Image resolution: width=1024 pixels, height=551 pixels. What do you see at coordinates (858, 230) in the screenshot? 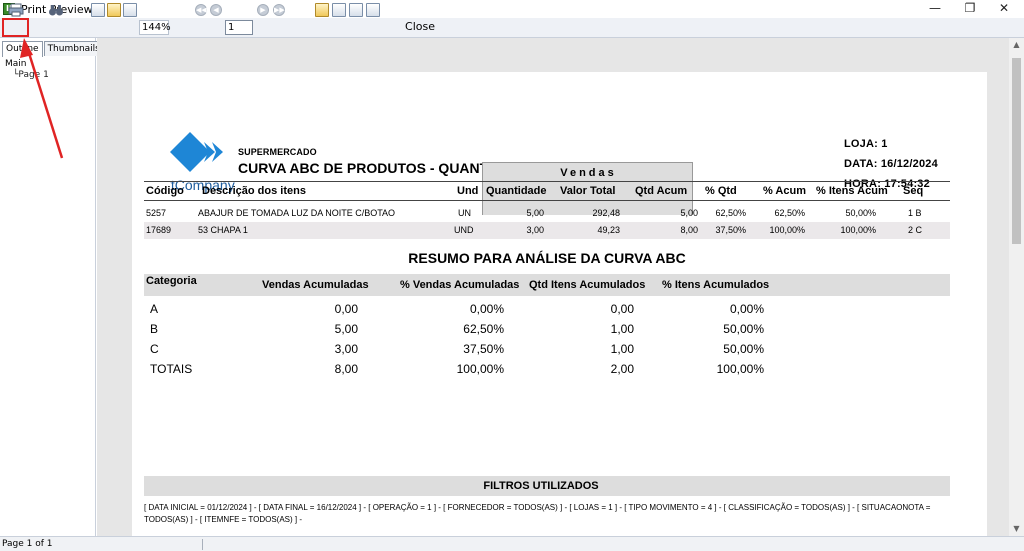
I see `row-pct-itens: 100,00%` at bounding box center [858, 230].